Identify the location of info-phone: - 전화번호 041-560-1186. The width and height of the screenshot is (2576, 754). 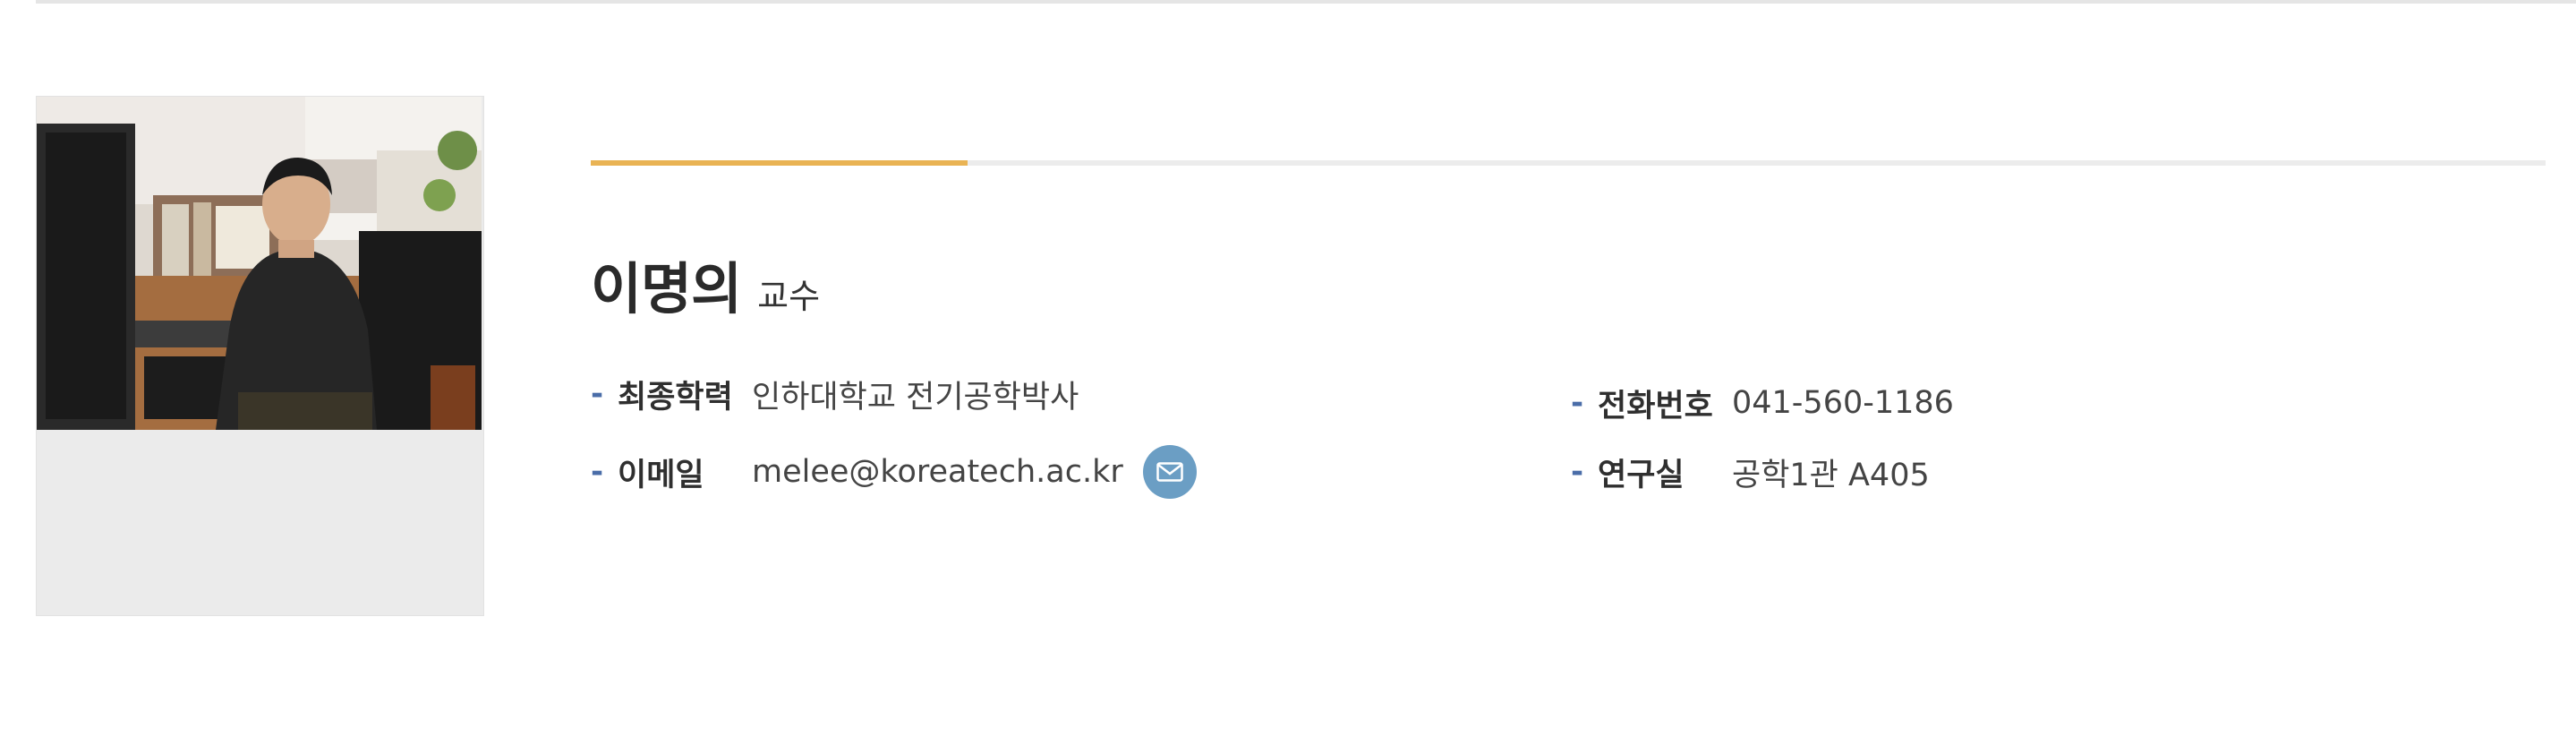
(1762, 403).